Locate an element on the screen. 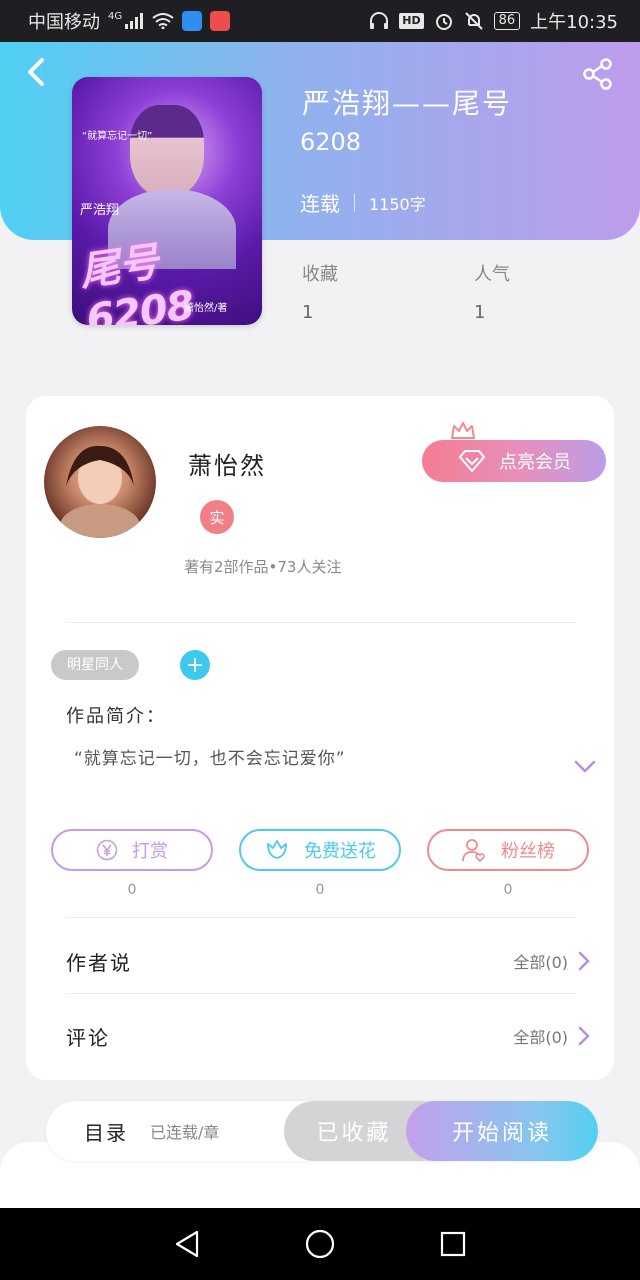 The height and width of the screenshot is (1280, 640). intro-text: “就算忘记一切，也不会忘记爱你” is located at coordinates (210, 759).